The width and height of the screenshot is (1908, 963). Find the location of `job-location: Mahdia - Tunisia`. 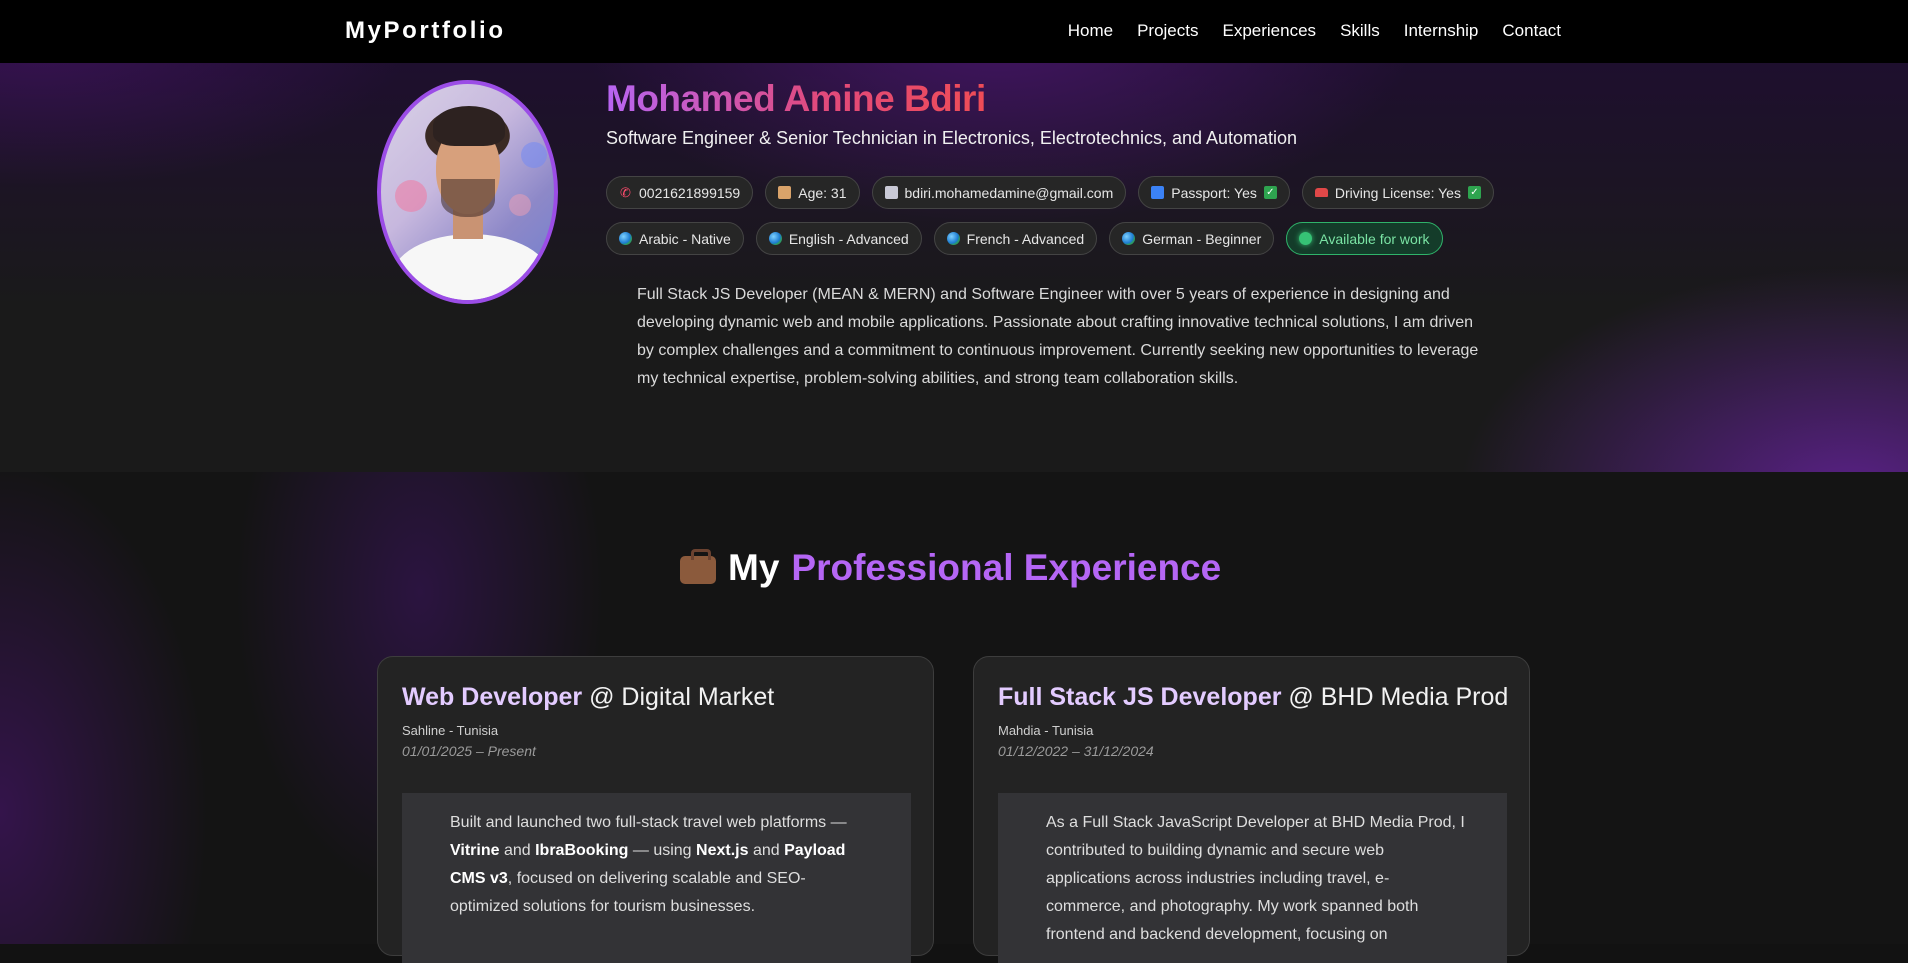

job-location: Mahdia - Tunisia is located at coordinates (1046, 730).